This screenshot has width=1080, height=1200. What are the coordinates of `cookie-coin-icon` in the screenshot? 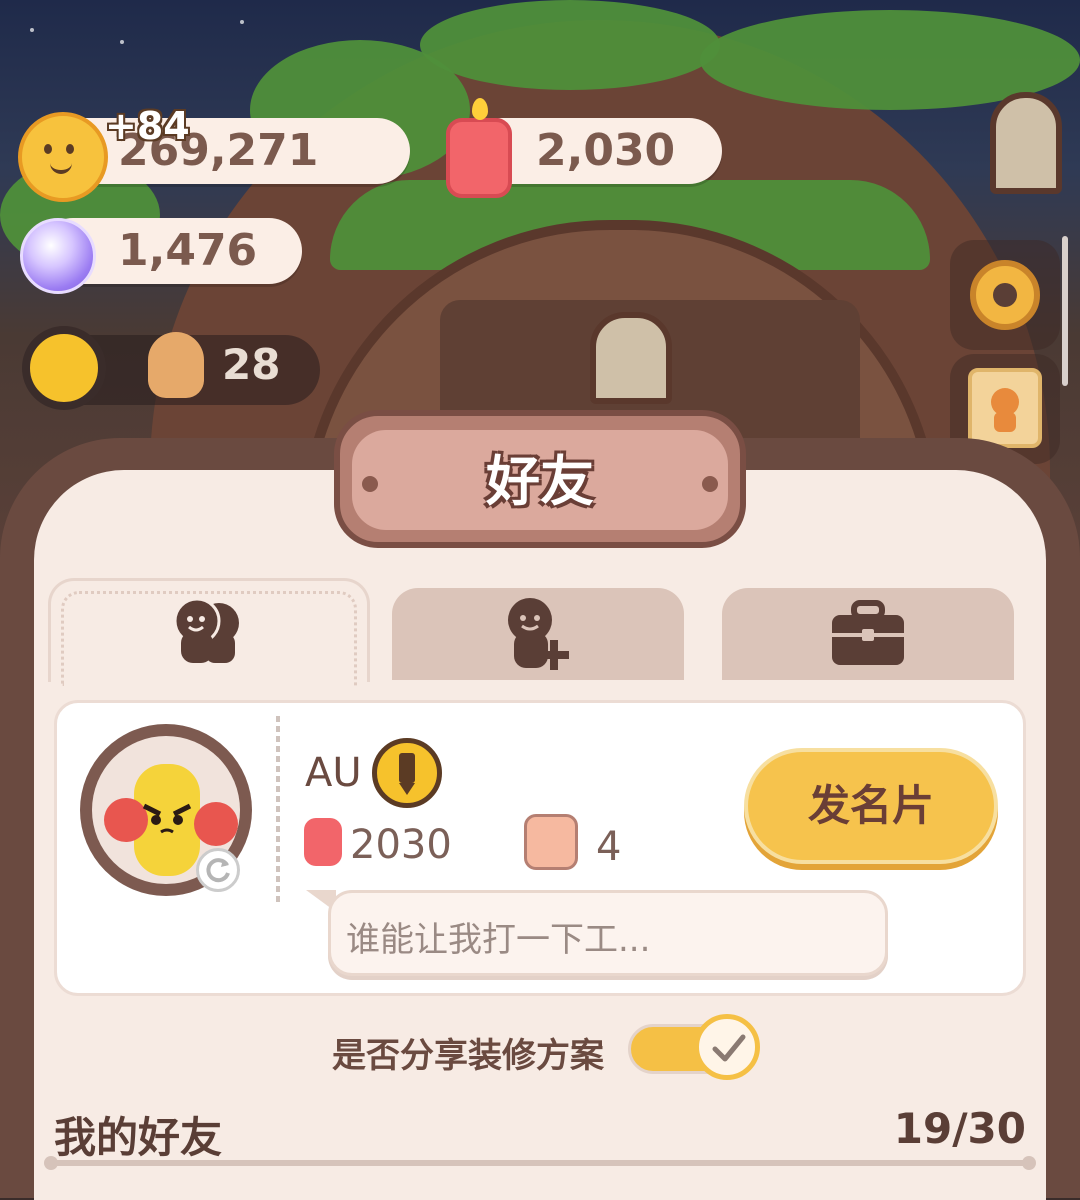 It's located at (63, 157).